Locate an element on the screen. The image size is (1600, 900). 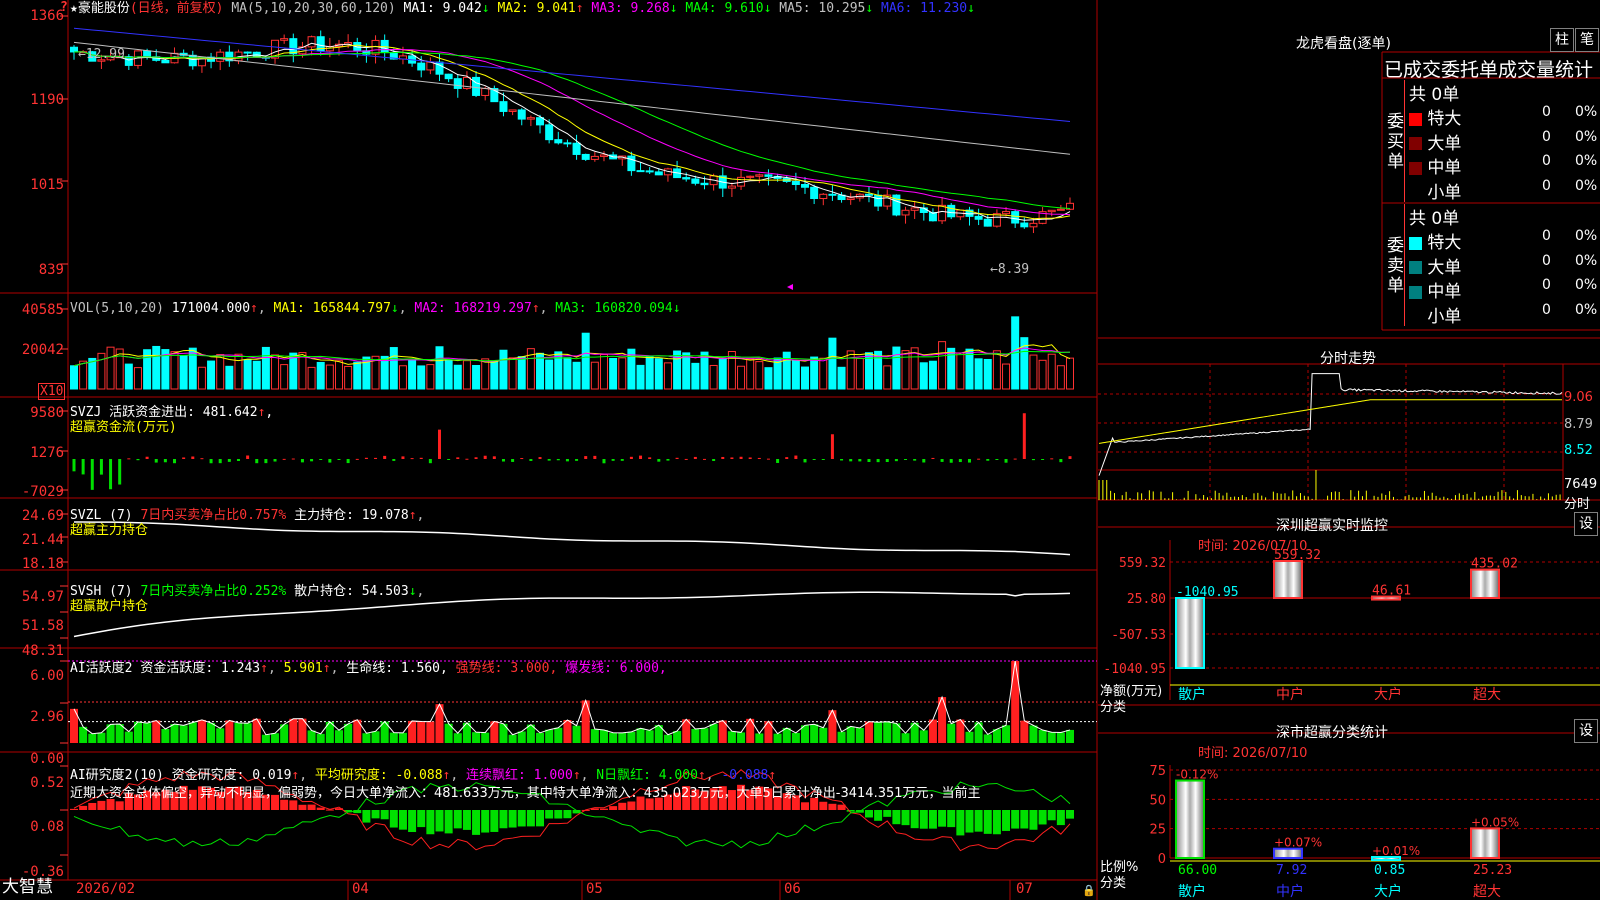
classify-settings-button: 设 is located at coordinates (1586, 731).